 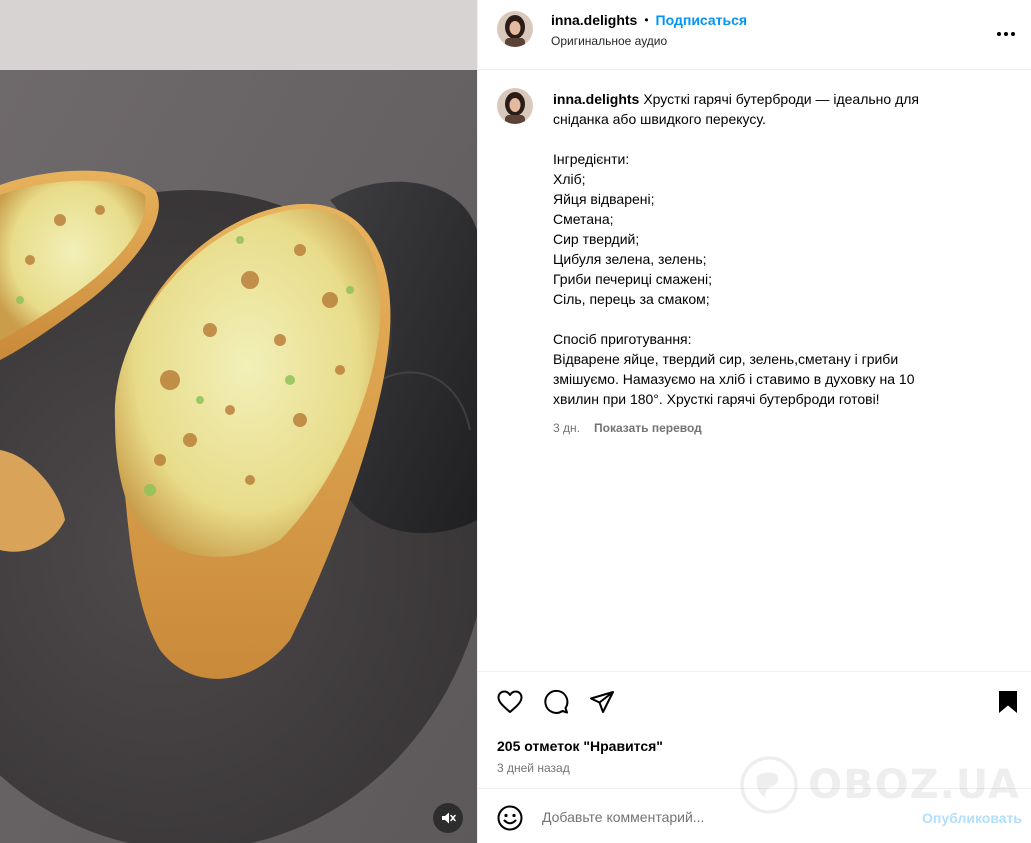 What do you see at coordinates (763, 428) in the screenshot?
I see `caption-meta: 3 дн. Показать перевод` at bounding box center [763, 428].